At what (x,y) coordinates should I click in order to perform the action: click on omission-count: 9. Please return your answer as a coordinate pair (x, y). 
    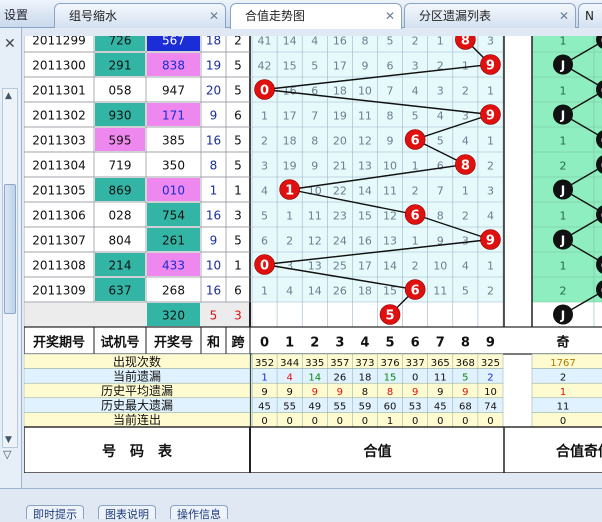
    Looking at the image, I should click on (390, 141).